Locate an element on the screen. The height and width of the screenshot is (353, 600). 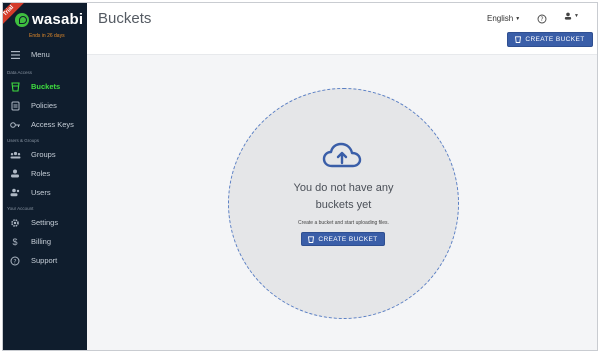
language-label: English is located at coordinates (500, 18).